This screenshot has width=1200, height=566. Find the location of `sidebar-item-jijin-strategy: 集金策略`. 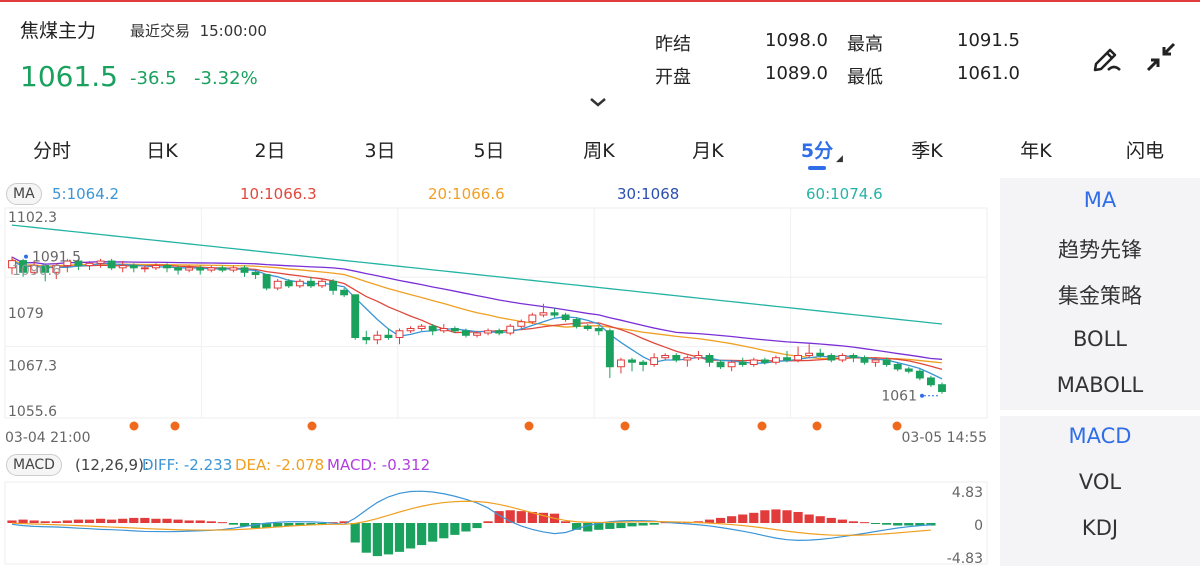

sidebar-item-jijin-strategy: 集金策略 is located at coordinates (1100, 295).